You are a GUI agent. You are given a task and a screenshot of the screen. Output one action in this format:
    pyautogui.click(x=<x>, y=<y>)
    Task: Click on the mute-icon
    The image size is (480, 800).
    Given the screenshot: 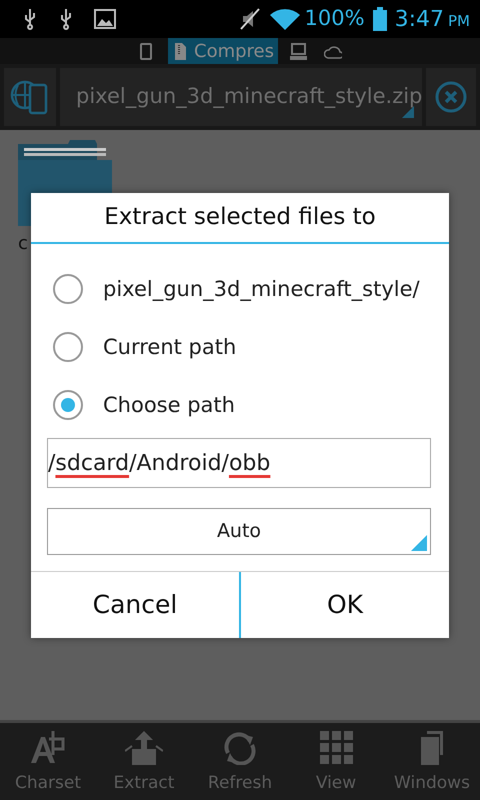 What is the action you would take?
    pyautogui.click(x=249, y=19)
    